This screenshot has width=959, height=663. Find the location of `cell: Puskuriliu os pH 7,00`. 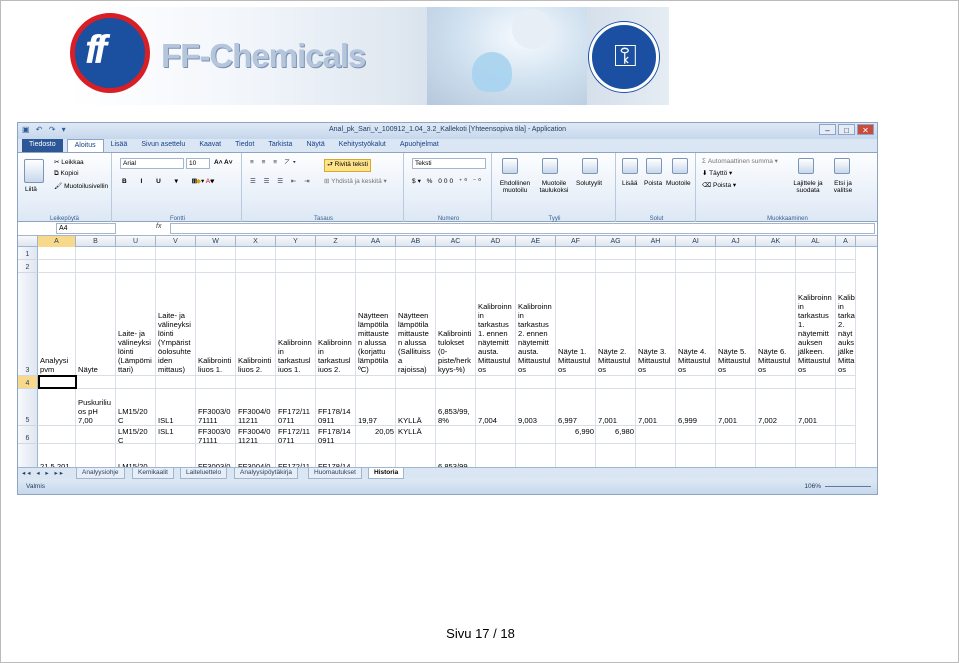

cell: Puskuriliu os pH 7,00 is located at coordinates (96, 407).